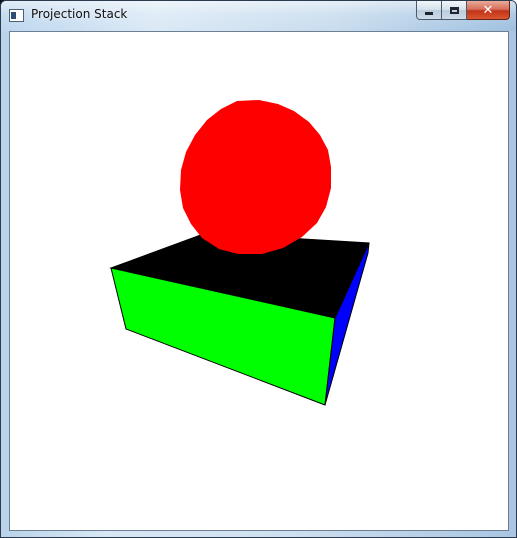  I want to click on caption-buttons: ✕, so click(463, 10).